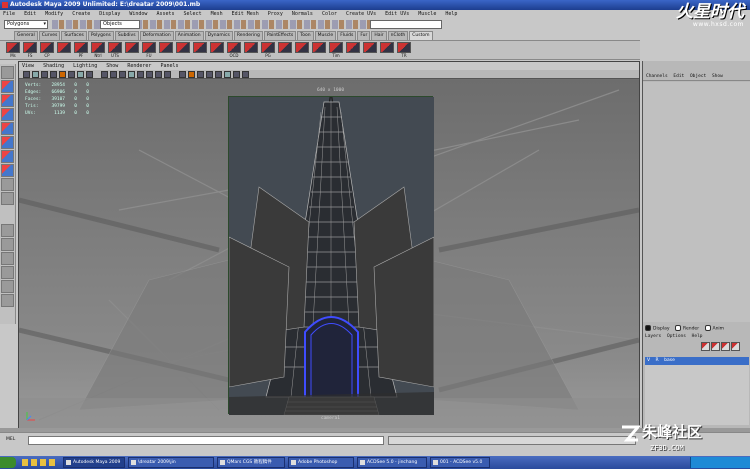 The height and width of the screenshot is (469, 750). What do you see at coordinates (9, 14) in the screenshot?
I see `menu-file: File` at bounding box center [9, 14].